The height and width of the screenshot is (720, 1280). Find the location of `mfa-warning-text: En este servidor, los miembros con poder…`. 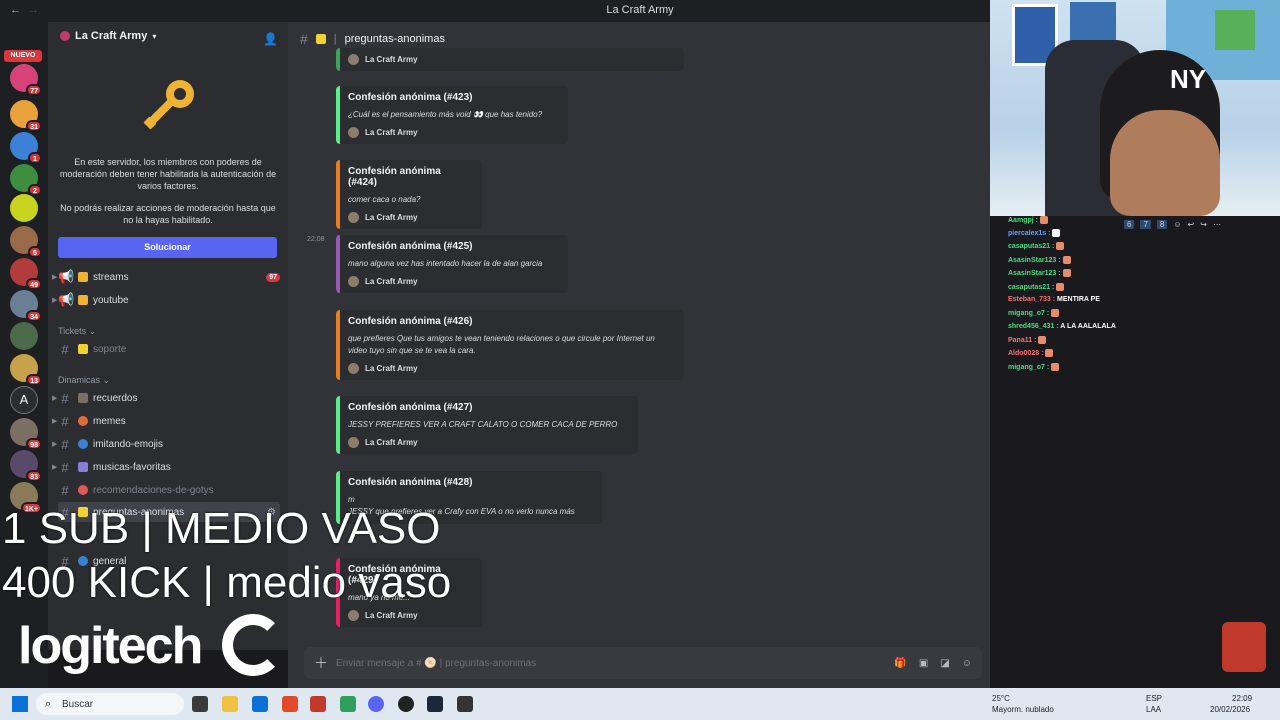

mfa-warning-text: En este servidor, los miembros con poder… is located at coordinates (168, 174).